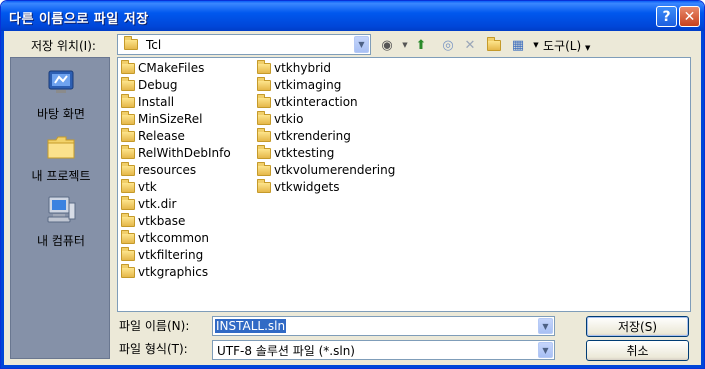 Image resolution: width=705 pixels, height=369 pixels. What do you see at coordinates (689, 16) in the screenshot?
I see `close-button: ✕` at bounding box center [689, 16].